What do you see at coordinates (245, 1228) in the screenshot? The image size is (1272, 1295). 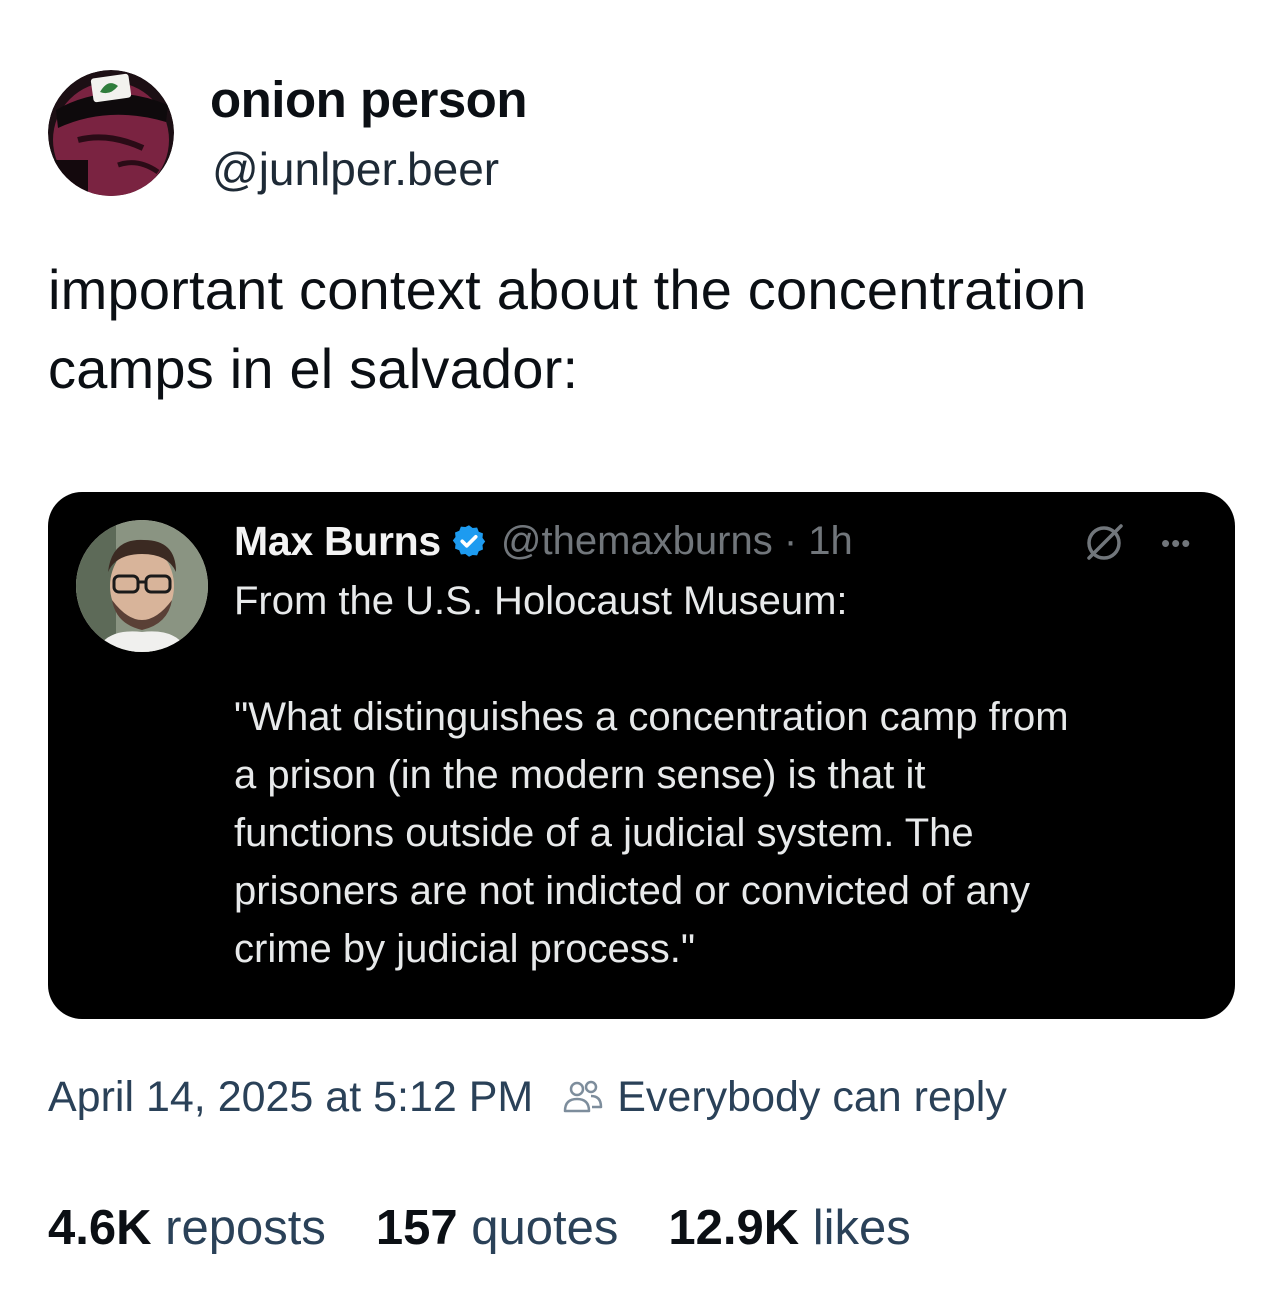 I see `reposts-label: reposts` at bounding box center [245, 1228].